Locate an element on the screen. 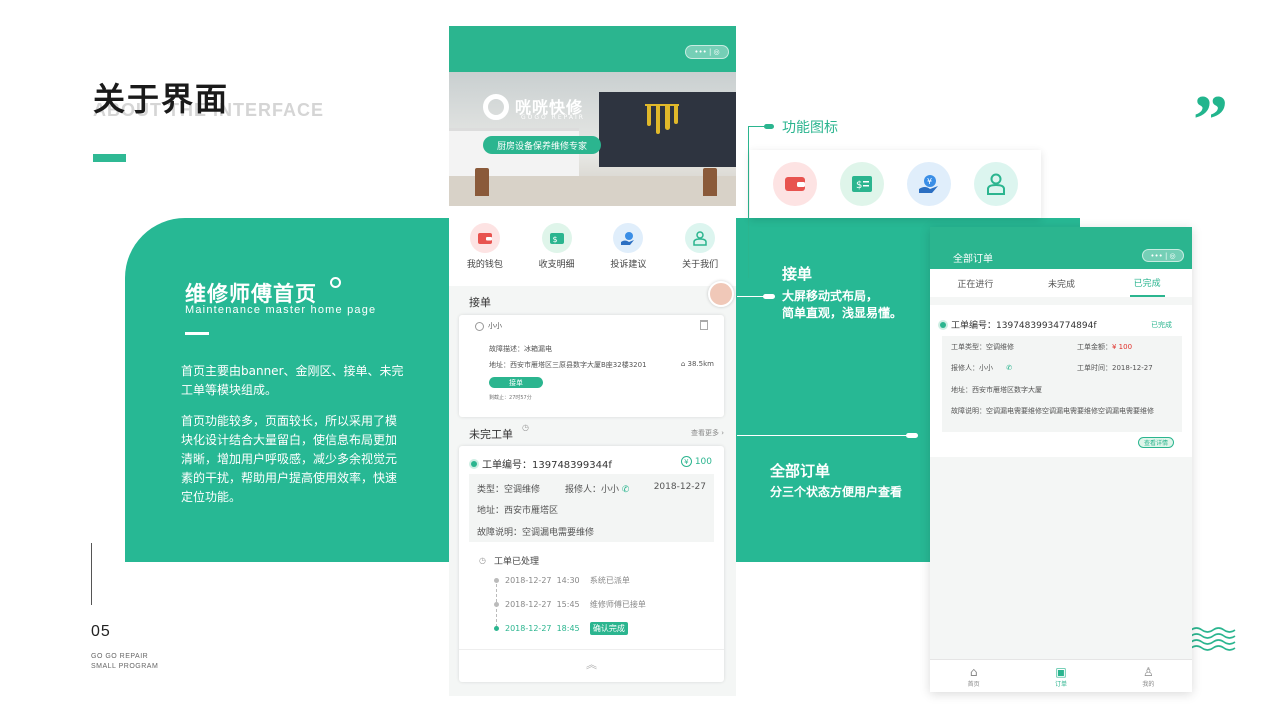  accept-user: 小小 is located at coordinates (495, 326).